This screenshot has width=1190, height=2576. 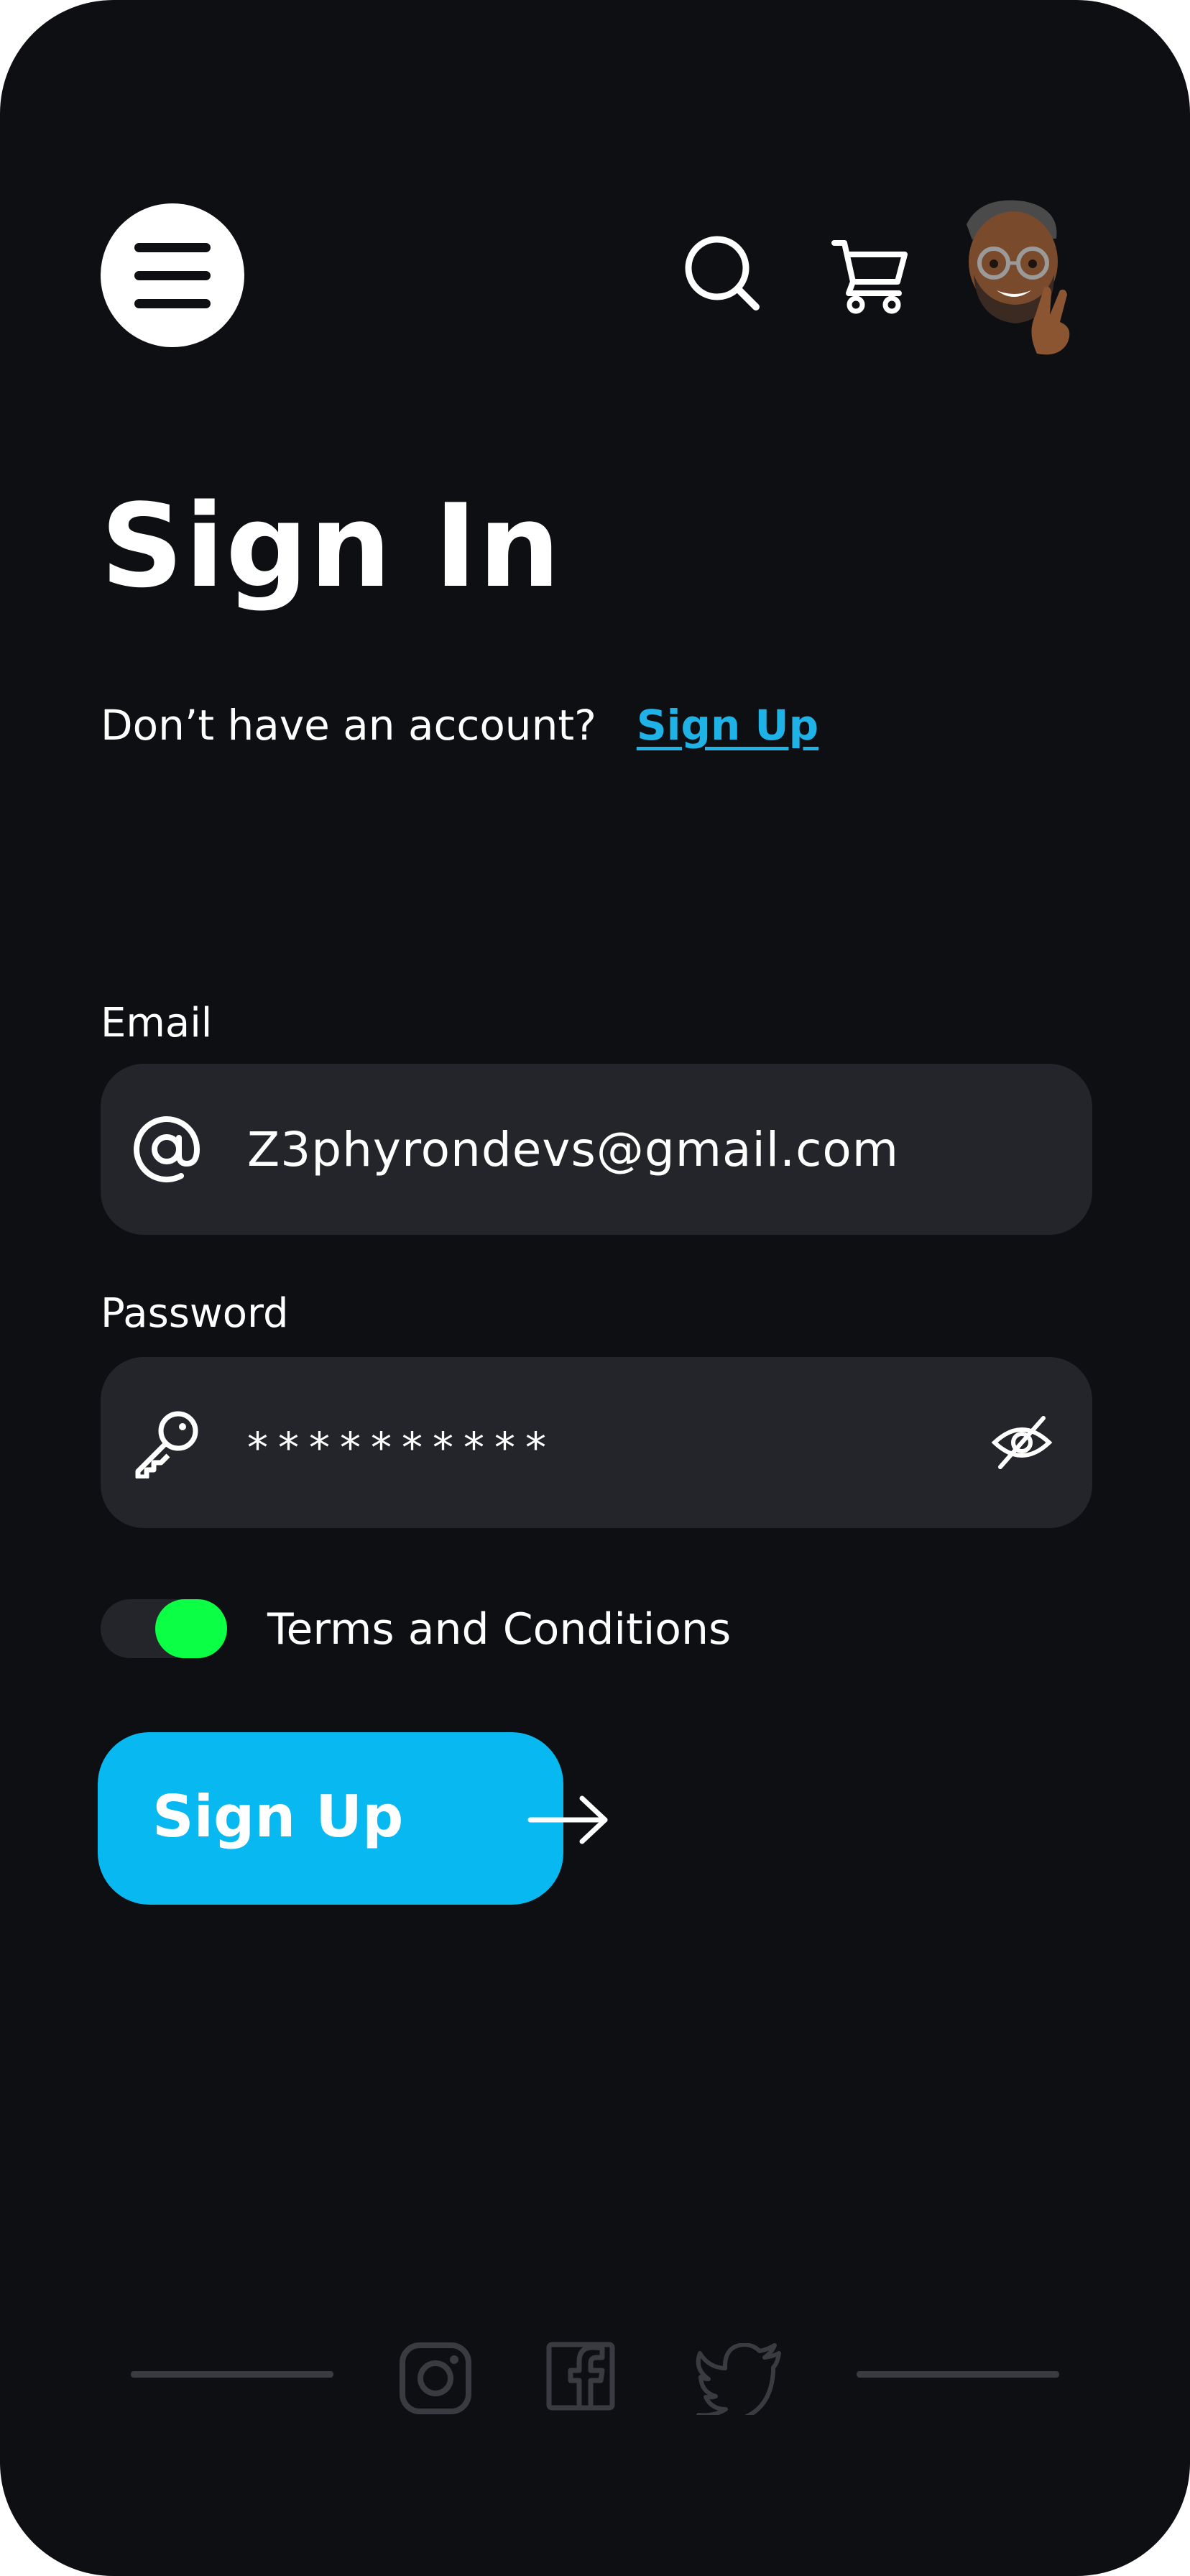 I want to click on password-value: **********, so click(x=401, y=1447).